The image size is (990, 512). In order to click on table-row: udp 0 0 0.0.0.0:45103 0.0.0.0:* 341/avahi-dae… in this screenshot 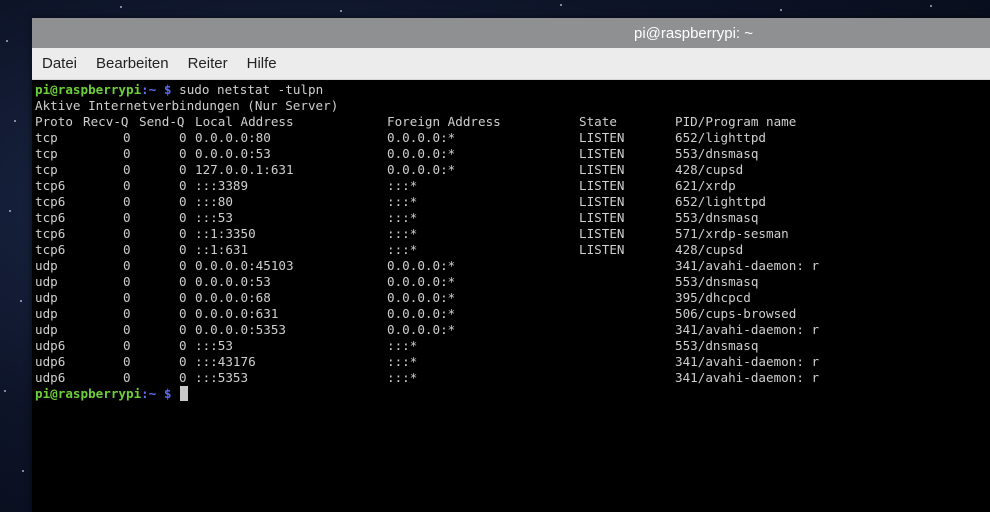, I will do `click(512, 266)`.